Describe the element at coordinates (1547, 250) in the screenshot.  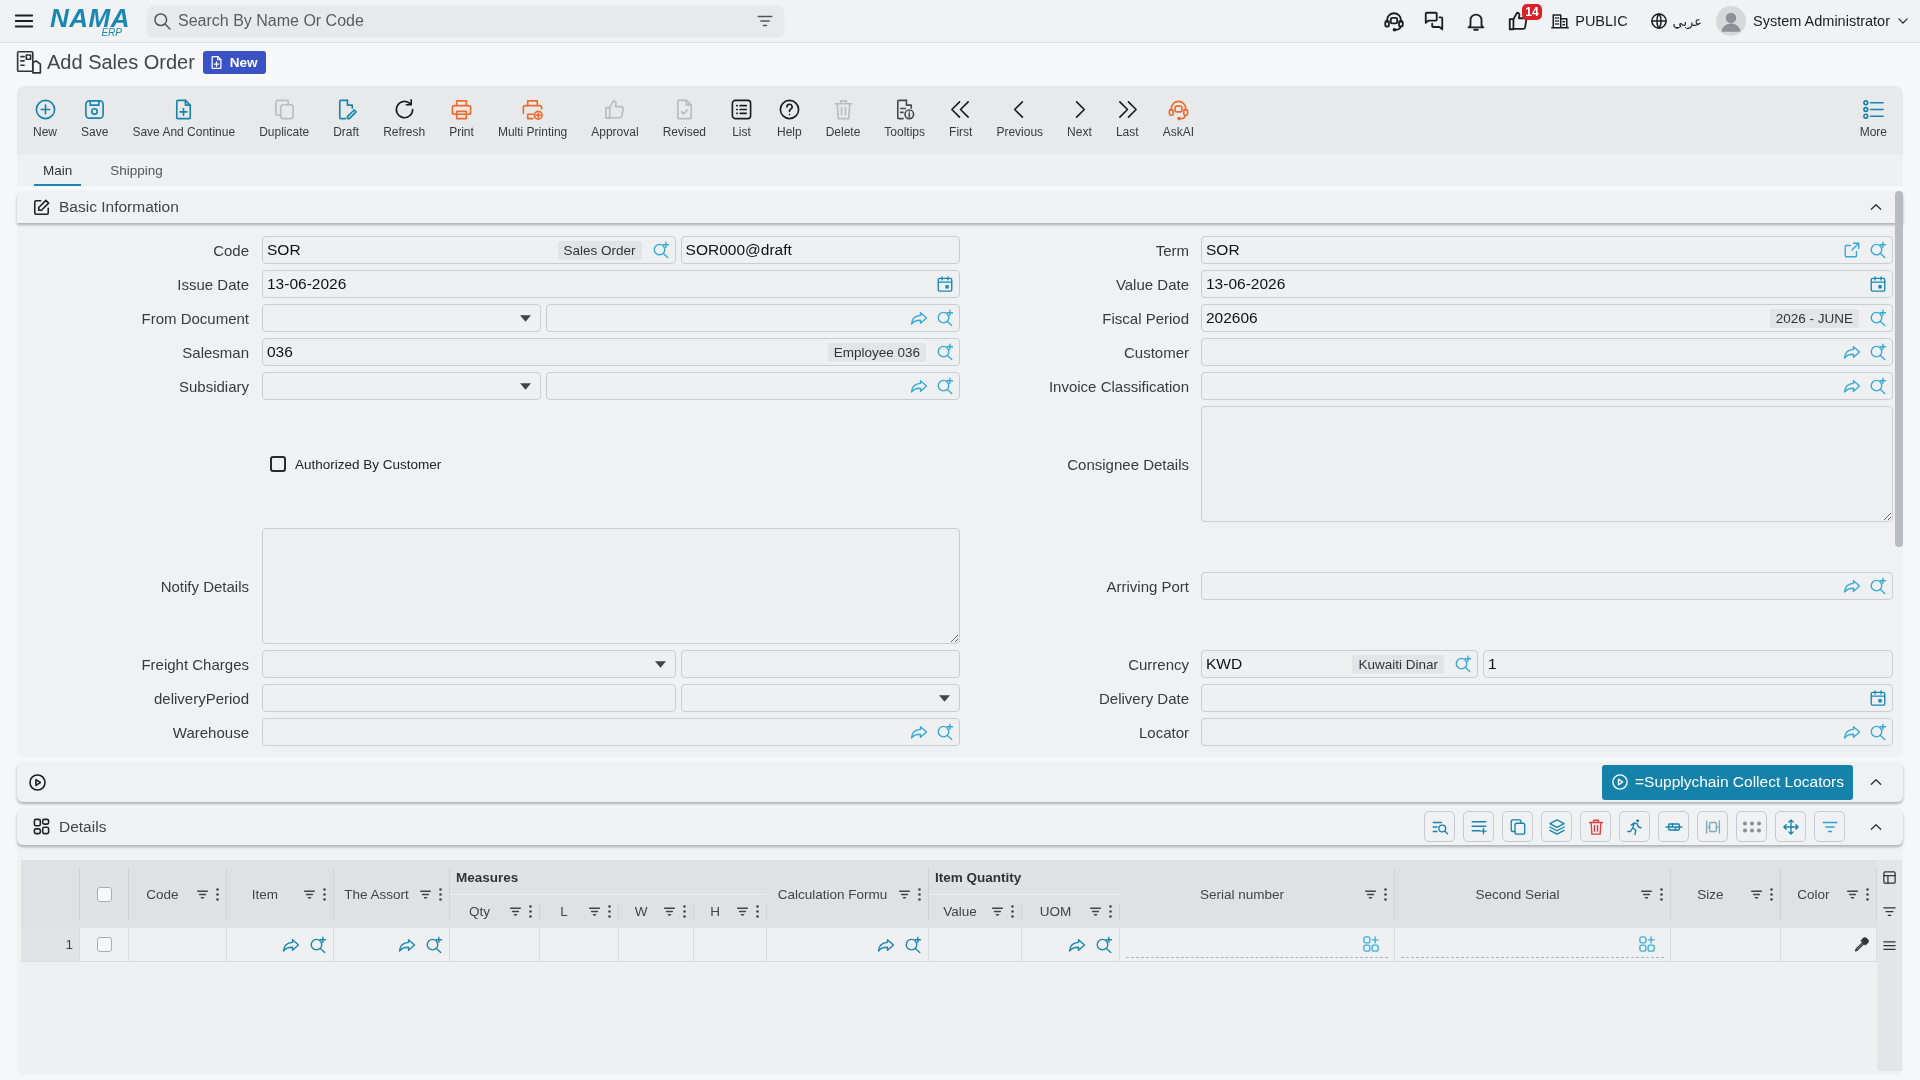
I see `lookup-field: SOR` at that location.